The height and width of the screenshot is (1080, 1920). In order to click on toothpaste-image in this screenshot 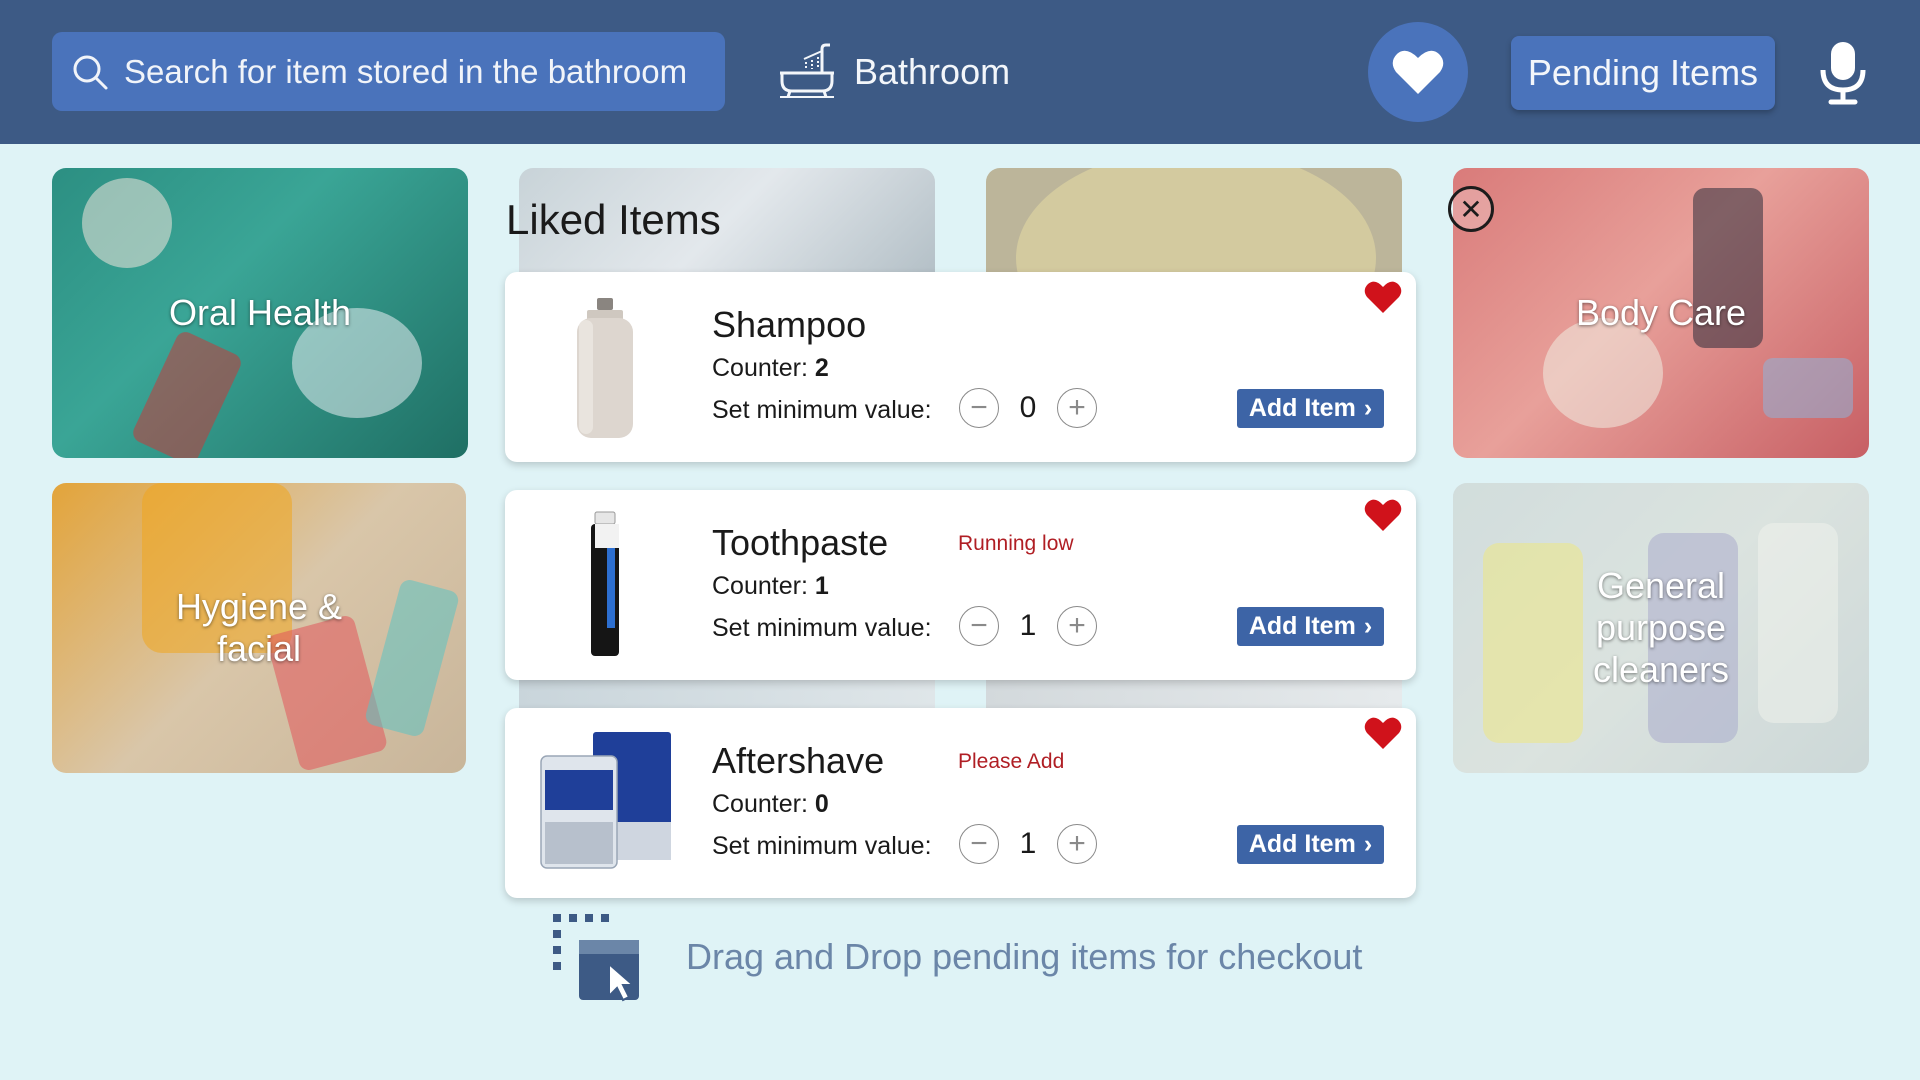, I will do `click(605, 585)`.